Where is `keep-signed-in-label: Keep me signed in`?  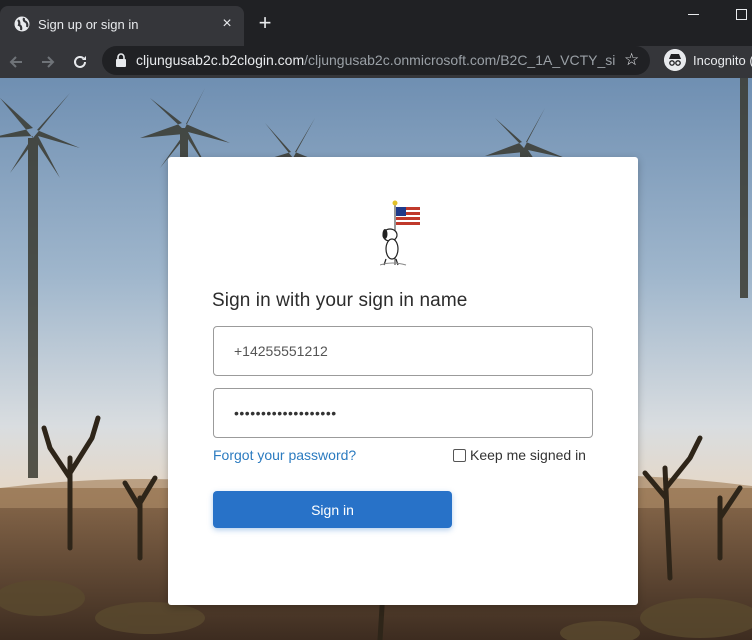 keep-signed-in-label: Keep me signed in is located at coordinates (528, 455).